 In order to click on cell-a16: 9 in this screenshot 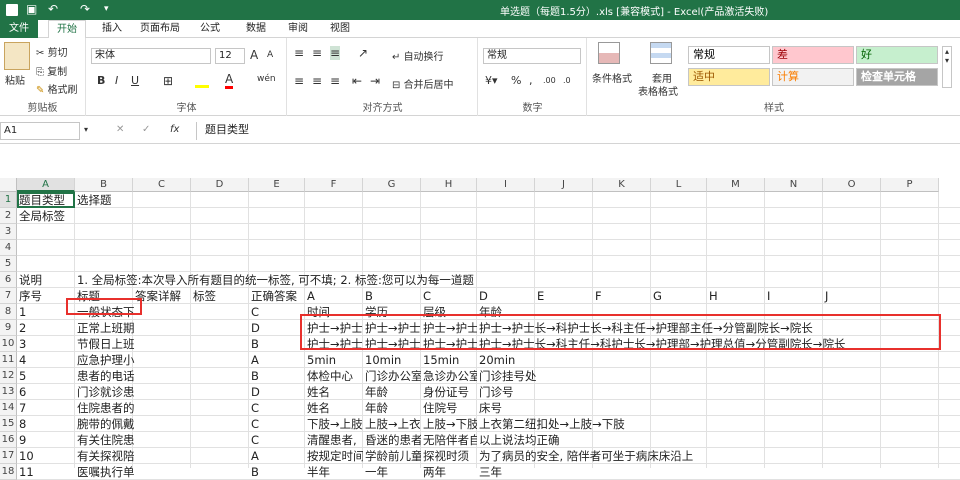, I will do `click(46, 440)`.